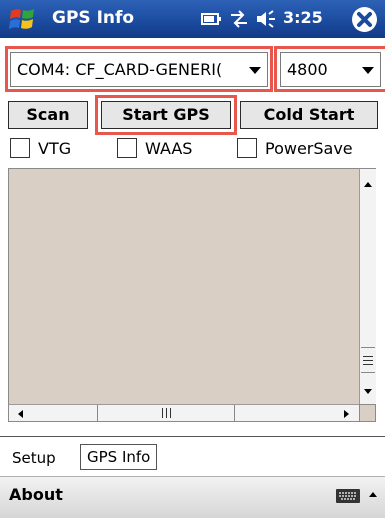 The height and width of the screenshot is (518, 385). I want to click on scan-button: Scan, so click(48, 115).